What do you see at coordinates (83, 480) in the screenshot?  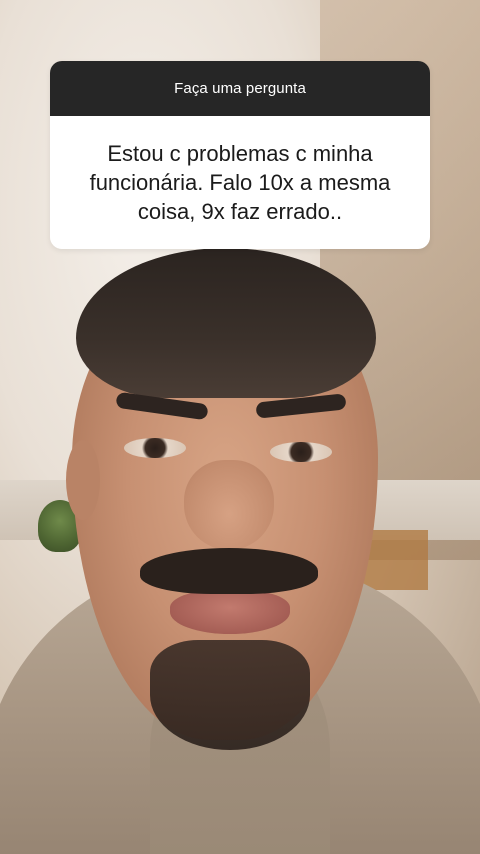 I see `person-ear` at bounding box center [83, 480].